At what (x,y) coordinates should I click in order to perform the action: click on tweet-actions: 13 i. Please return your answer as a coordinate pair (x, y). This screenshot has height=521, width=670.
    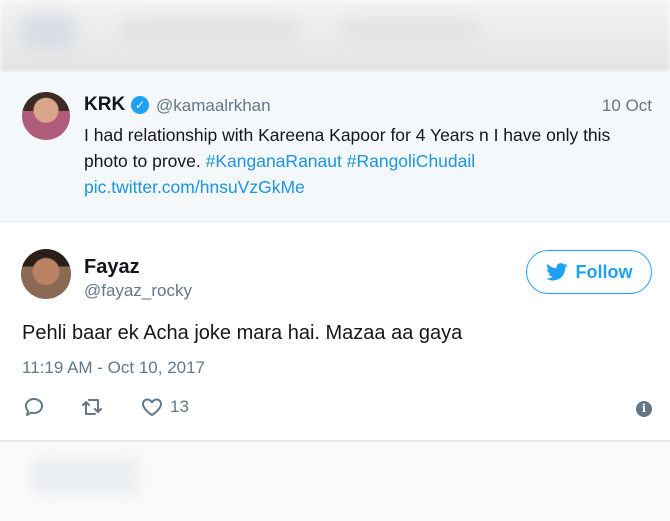
    Looking at the image, I should click on (337, 407).